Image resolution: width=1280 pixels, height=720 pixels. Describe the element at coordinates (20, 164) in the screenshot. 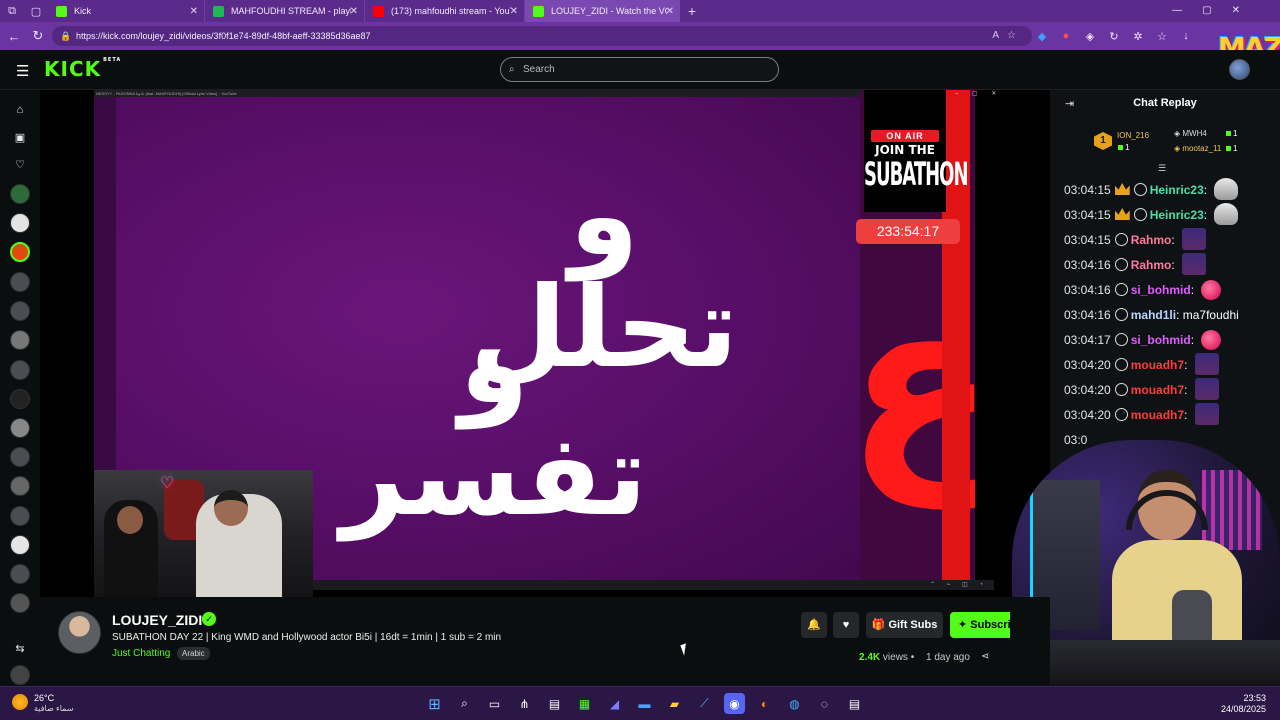

I see `following-icon: ♡` at that location.